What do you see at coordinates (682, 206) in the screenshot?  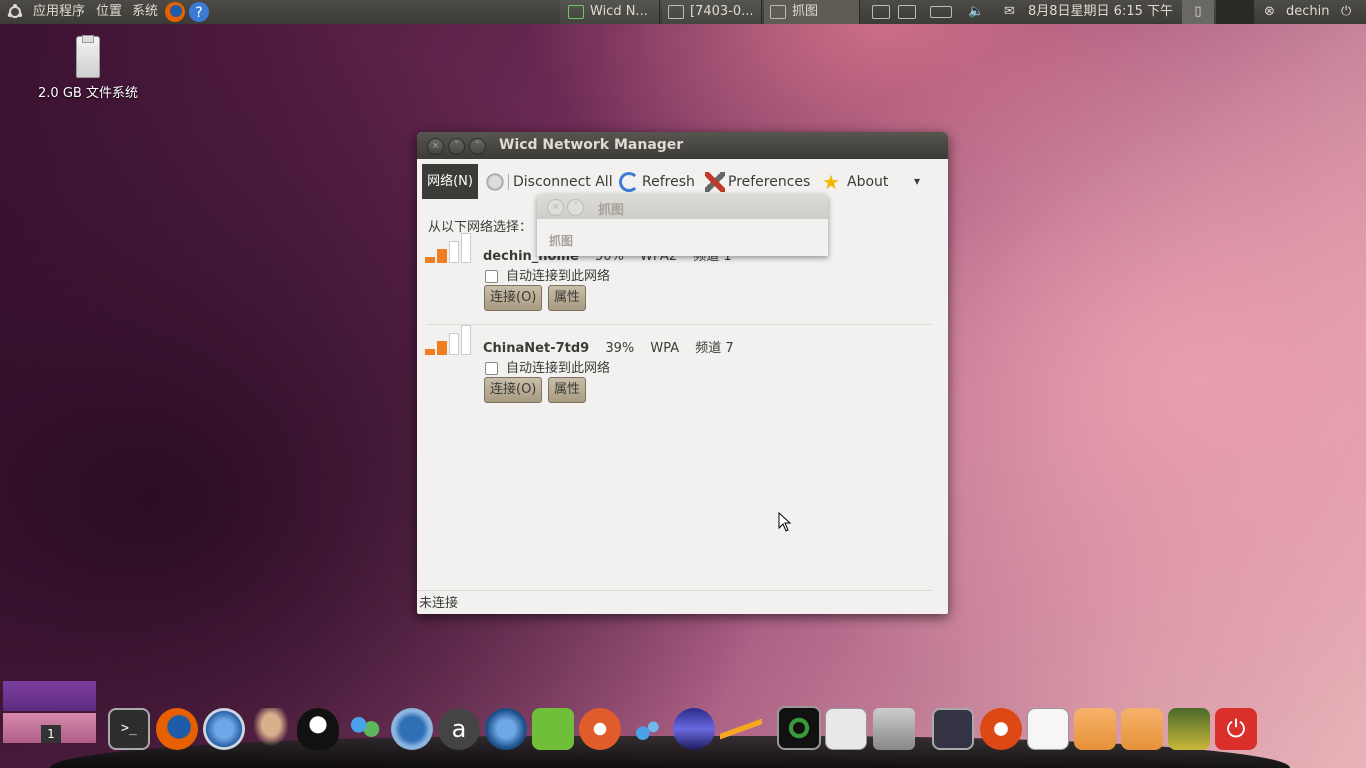 I see `screenshot-titlebar: × ˅ 抓图` at bounding box center [682, 206].